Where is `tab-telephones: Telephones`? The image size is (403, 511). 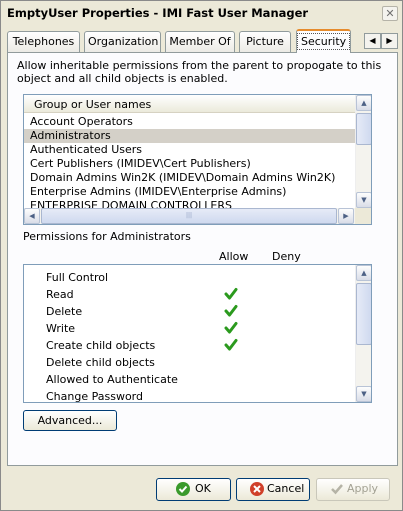 tab-telephones: Telephones is located at coordinates (43, 41).